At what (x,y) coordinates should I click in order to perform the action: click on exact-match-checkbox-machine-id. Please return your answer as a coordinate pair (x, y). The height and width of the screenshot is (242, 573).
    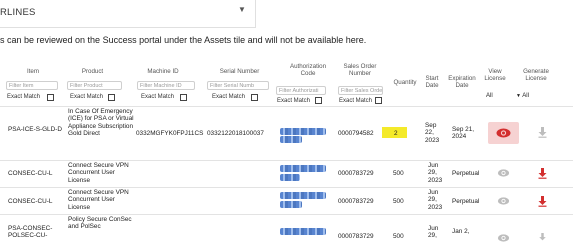
    Looking at the image, I should click on (183, 97).